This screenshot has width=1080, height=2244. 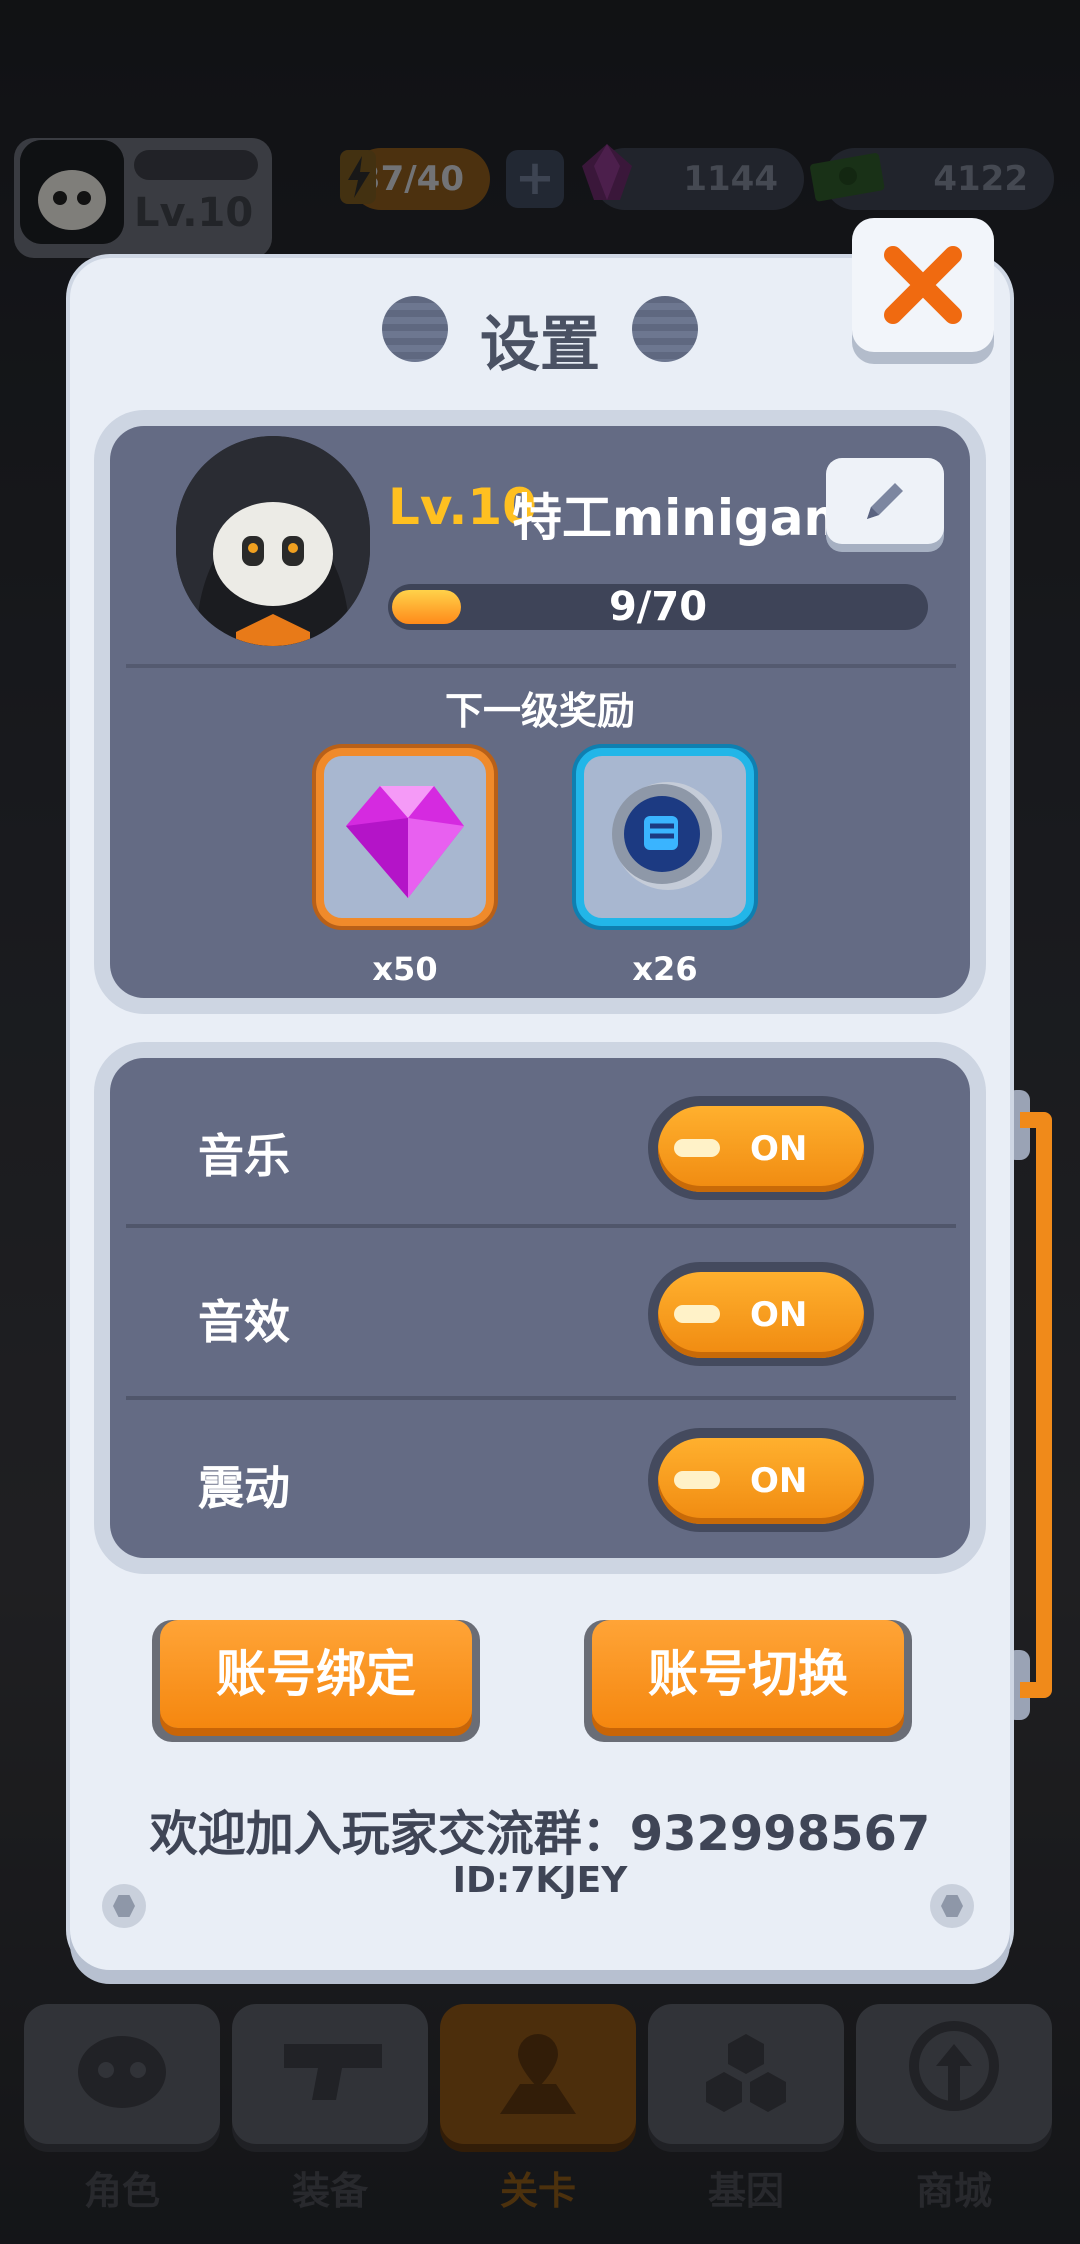 I want to click on switch-account-button: 账号切换, so click(x=748, y=1681).